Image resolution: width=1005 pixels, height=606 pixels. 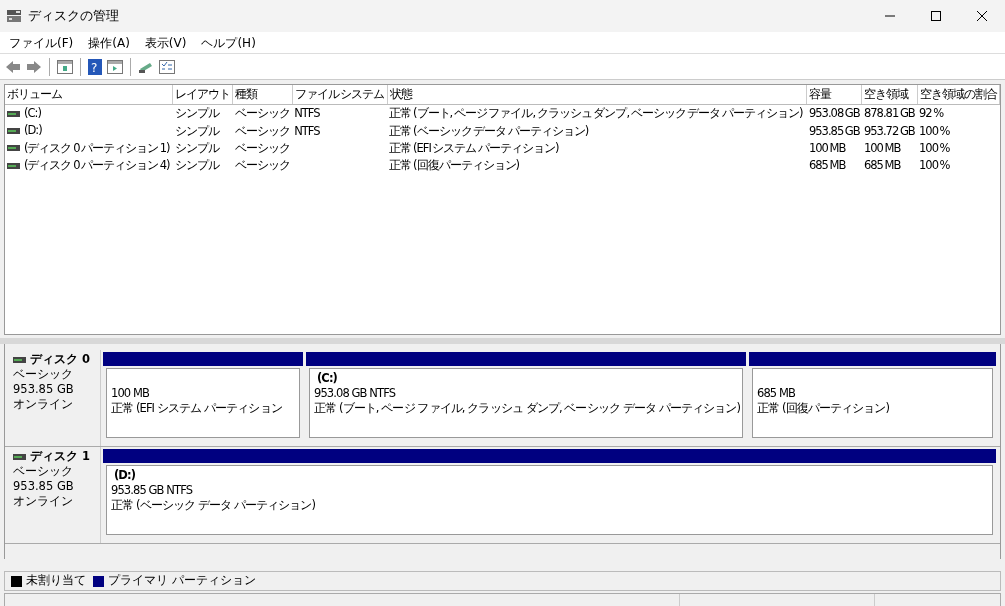 What do you see at coordinates (109, 42) in the screenshot?
I see `menu-item: 操作(A)` at bounding box center [109, 42].